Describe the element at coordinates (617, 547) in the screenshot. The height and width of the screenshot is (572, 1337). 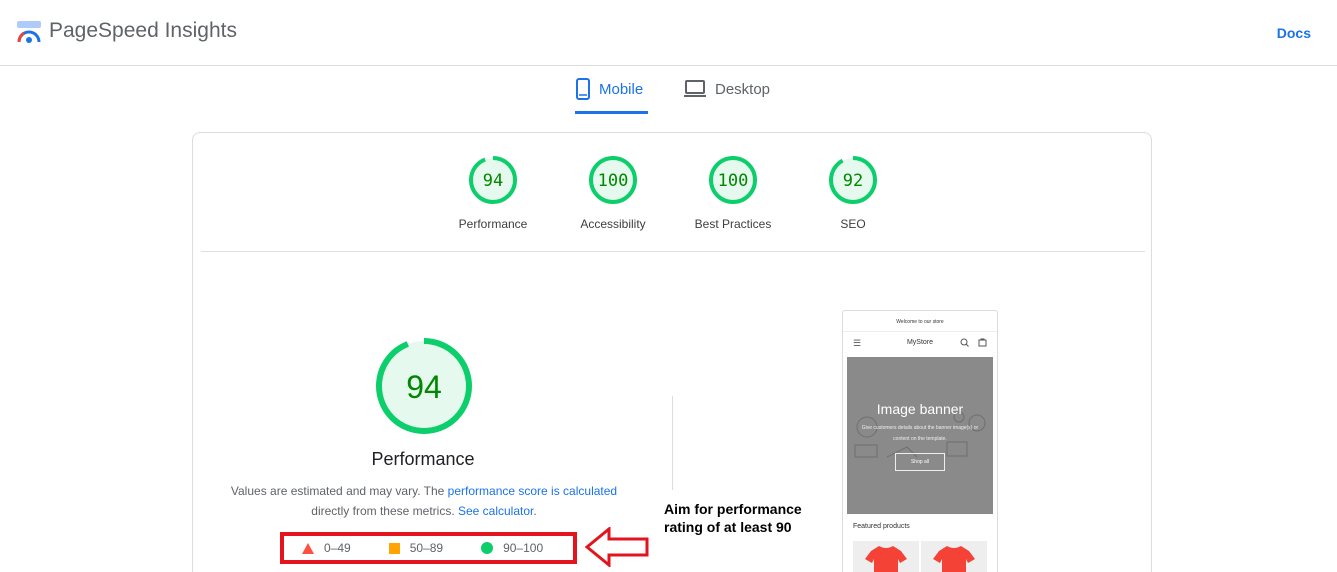
I see `left-arrow-icon` at that location.